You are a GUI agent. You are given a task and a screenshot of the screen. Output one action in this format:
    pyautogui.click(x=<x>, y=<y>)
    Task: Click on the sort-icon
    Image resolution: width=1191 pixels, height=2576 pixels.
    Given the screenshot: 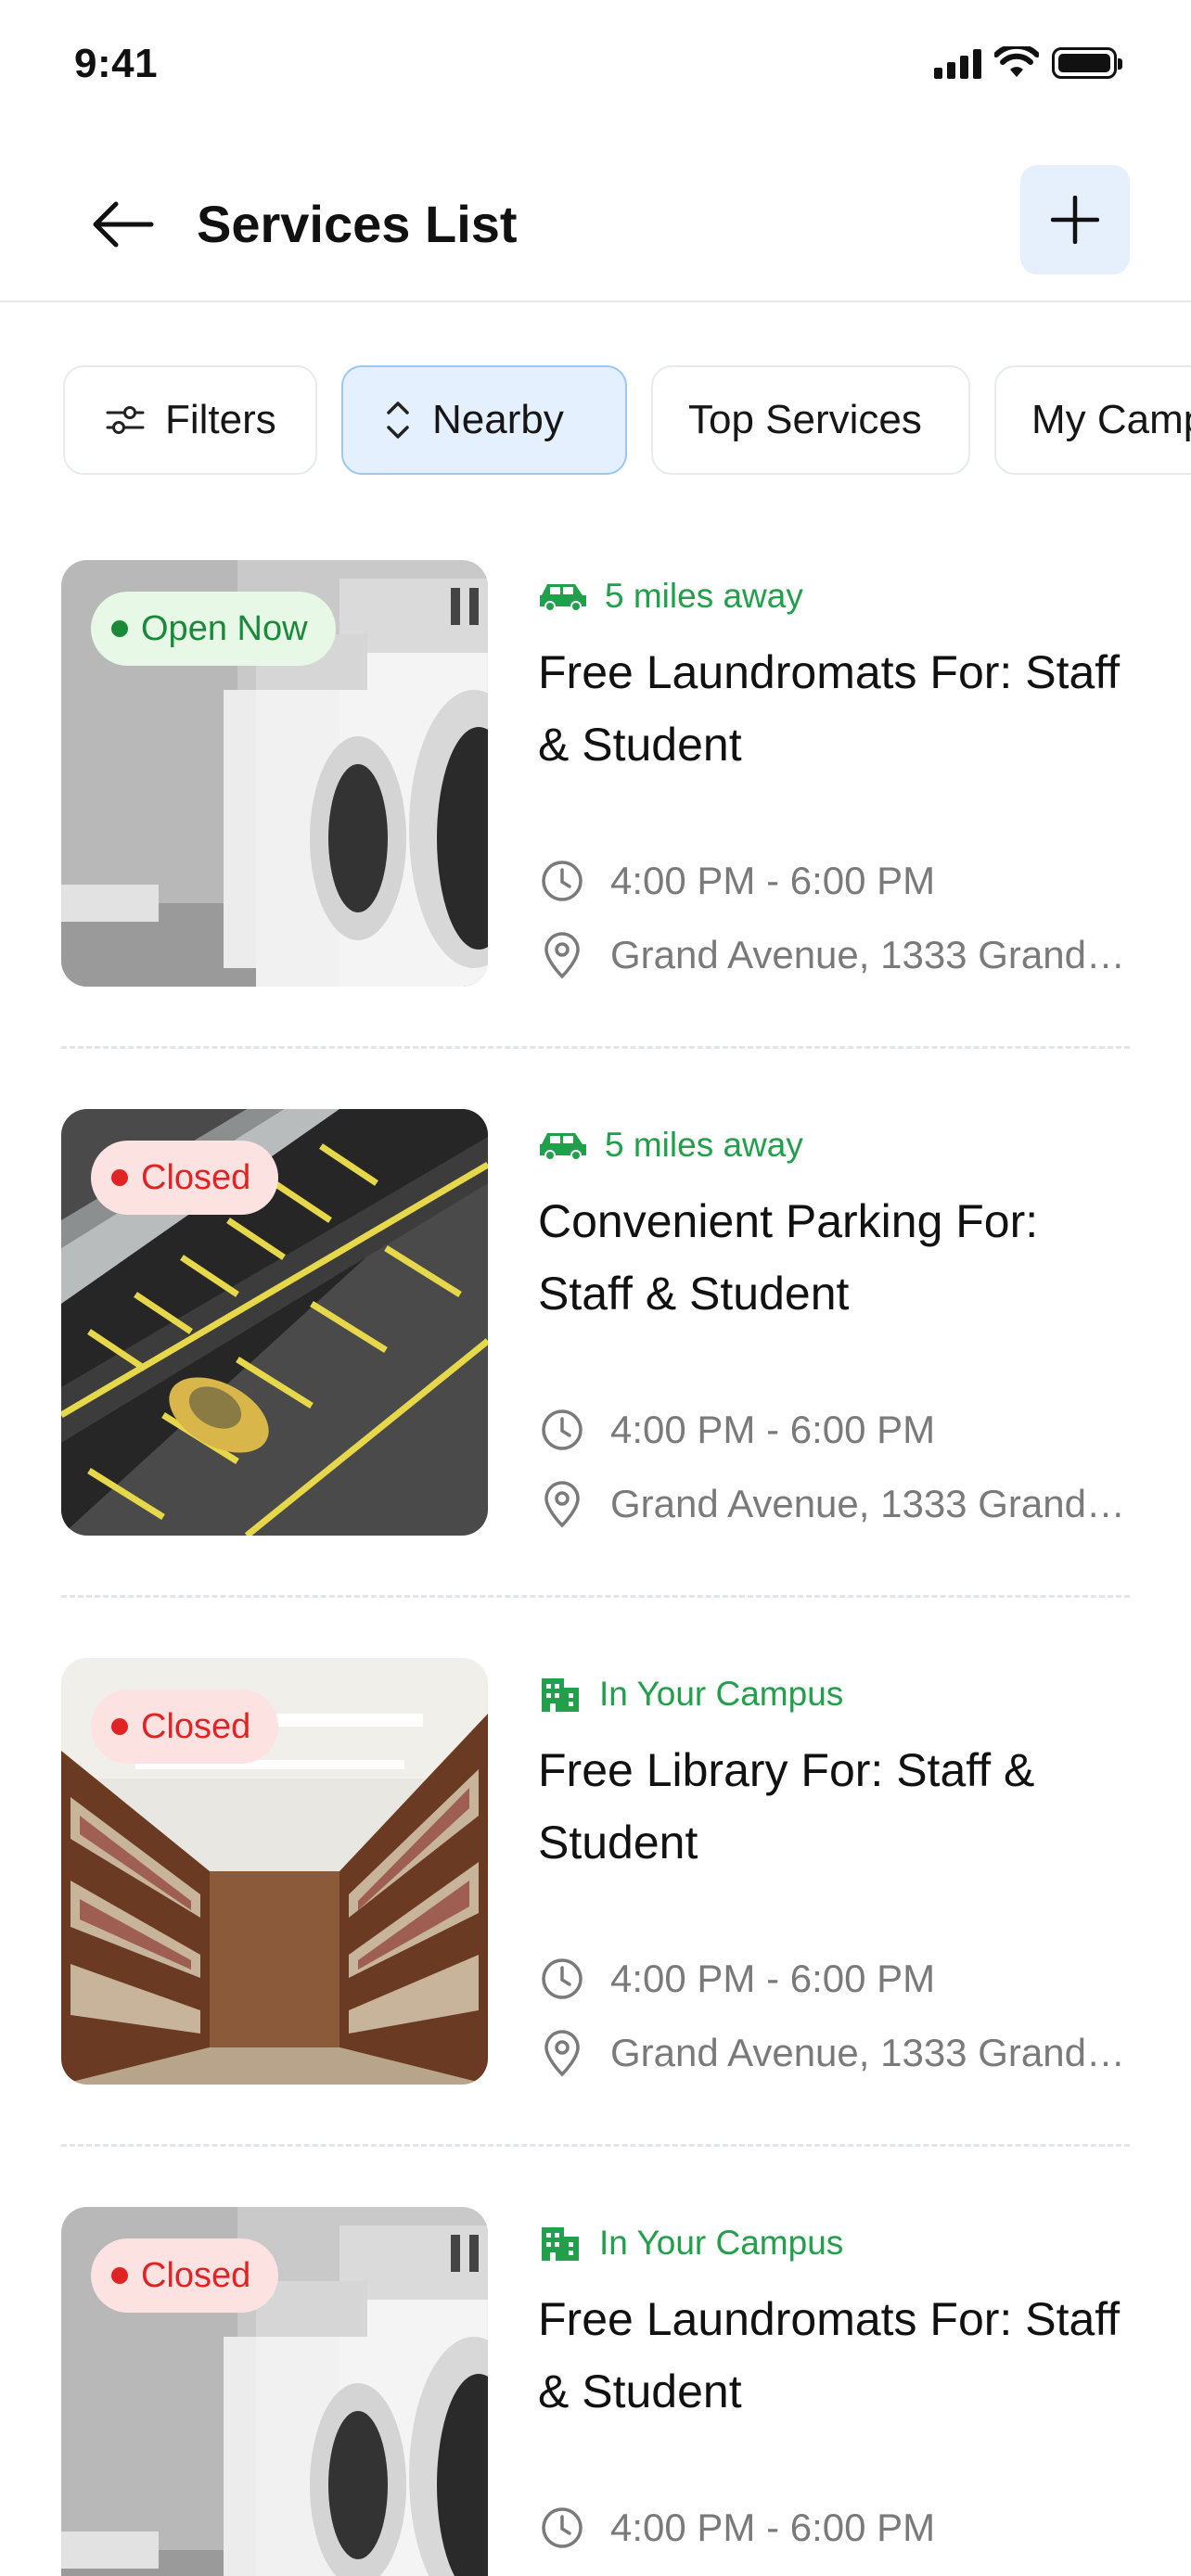 What is the action you would take?
    pyautogui.click(x=398, y=420)
    